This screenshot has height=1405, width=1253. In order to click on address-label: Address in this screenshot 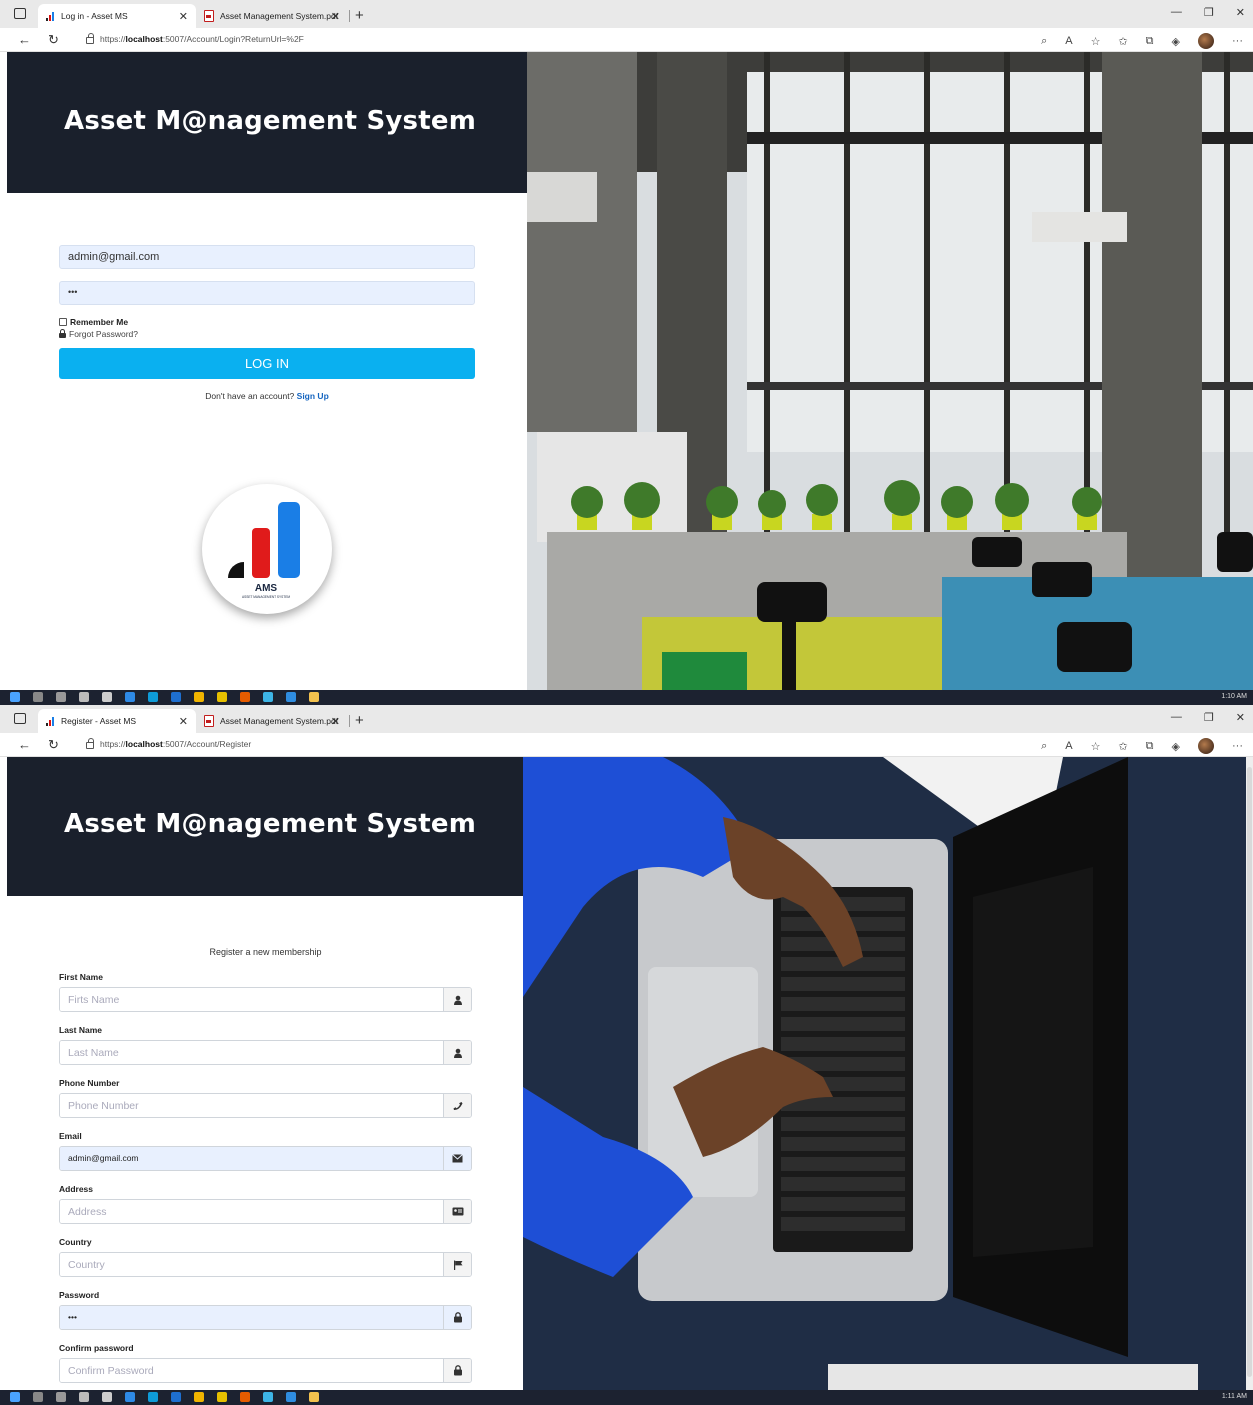, I will do `click(76, 1189)`.